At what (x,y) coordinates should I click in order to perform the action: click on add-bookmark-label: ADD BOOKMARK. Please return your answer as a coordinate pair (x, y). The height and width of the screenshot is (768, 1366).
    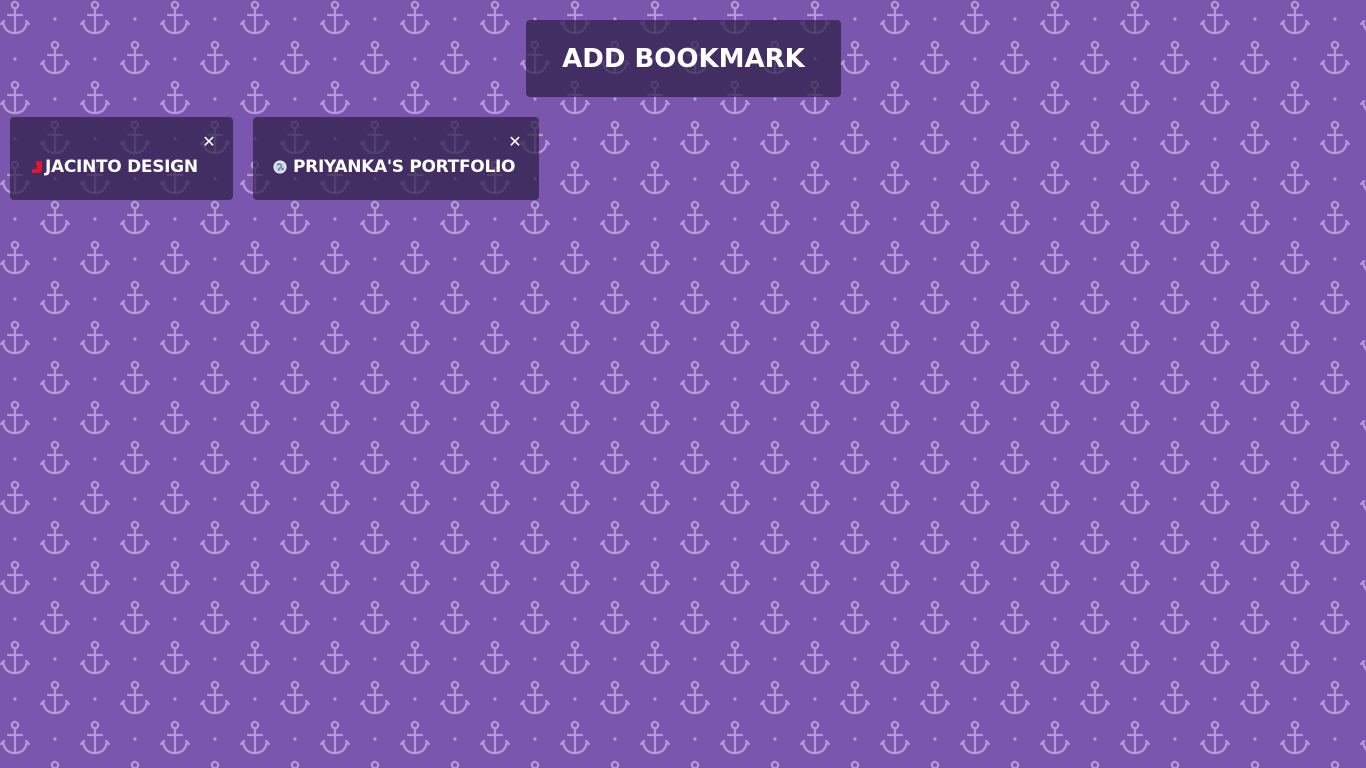
    Looking at the image, I should click on (683, 58).